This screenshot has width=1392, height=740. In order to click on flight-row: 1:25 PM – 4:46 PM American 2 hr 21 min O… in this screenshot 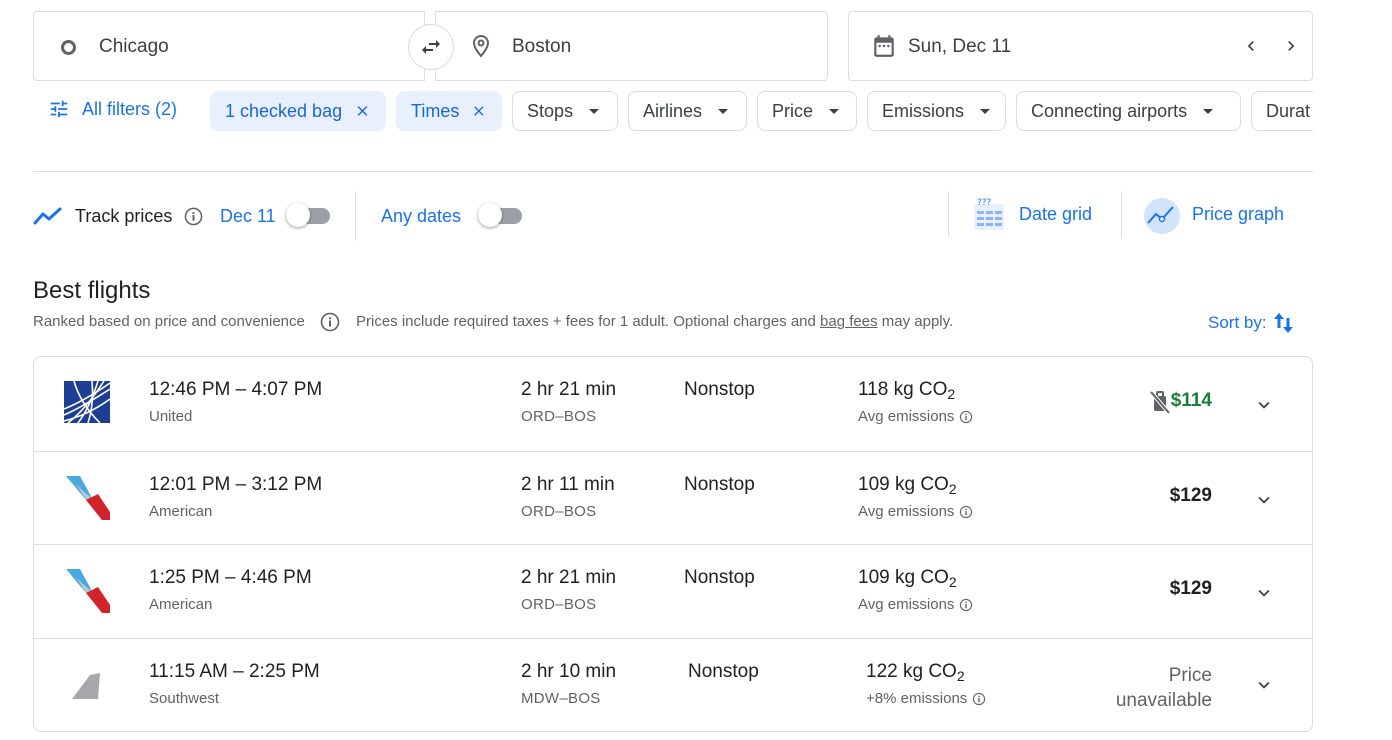, I will do `click(673, 591)`.